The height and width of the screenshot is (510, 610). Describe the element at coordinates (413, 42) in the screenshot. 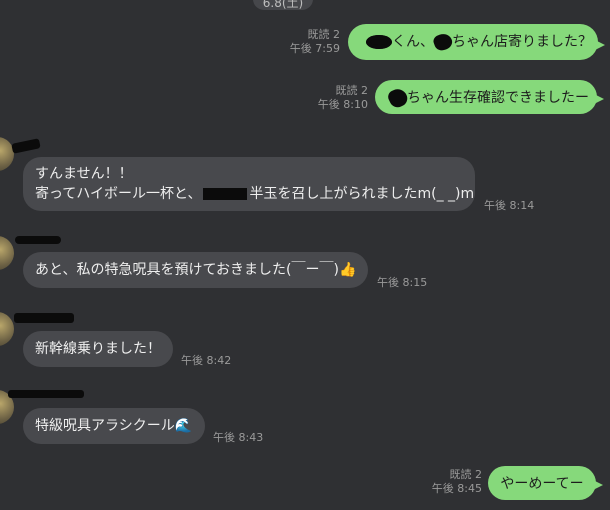

I see `message-text: くん、` at that location.